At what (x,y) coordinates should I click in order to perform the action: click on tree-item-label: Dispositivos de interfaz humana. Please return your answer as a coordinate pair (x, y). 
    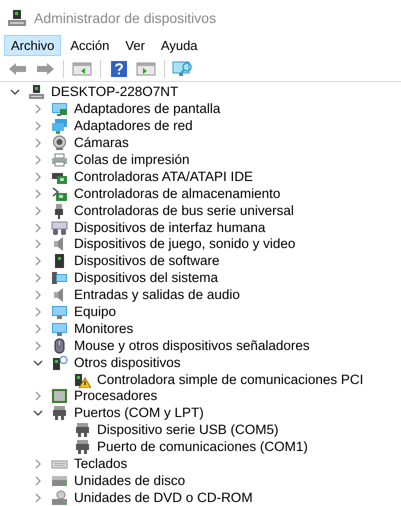
    Looking at the image, I should click on (170, 228).